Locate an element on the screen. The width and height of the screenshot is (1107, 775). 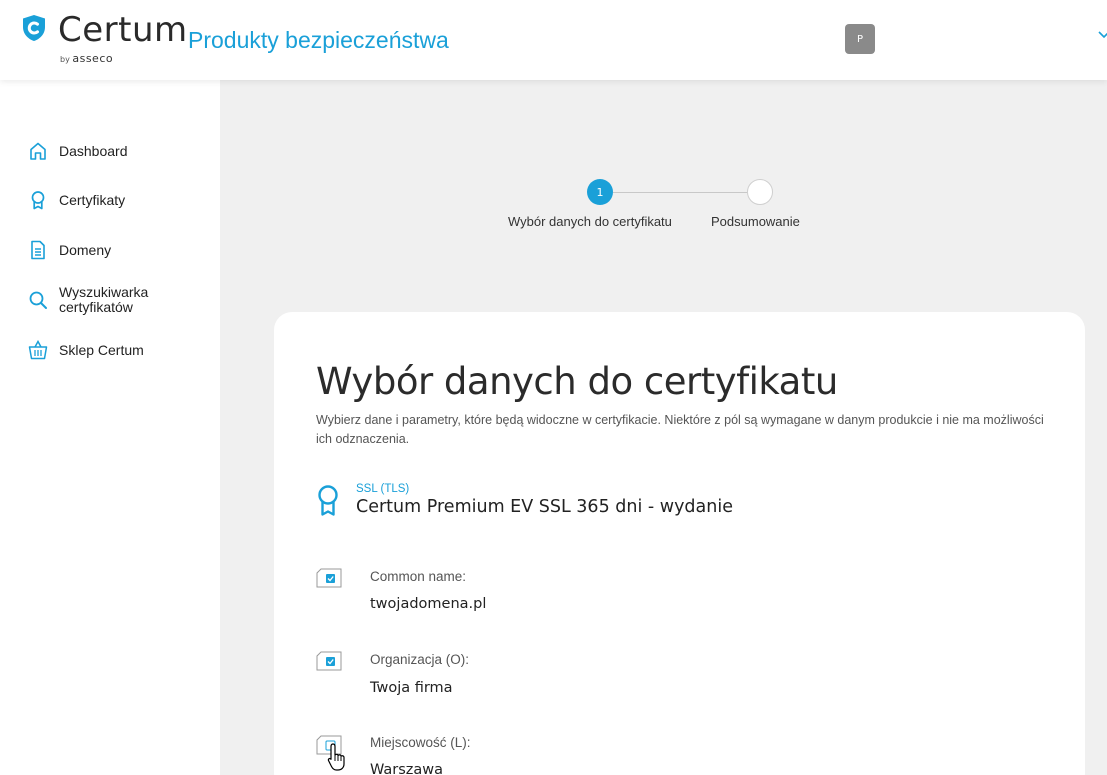
stepper-connector is located at coordinates (680, 192).